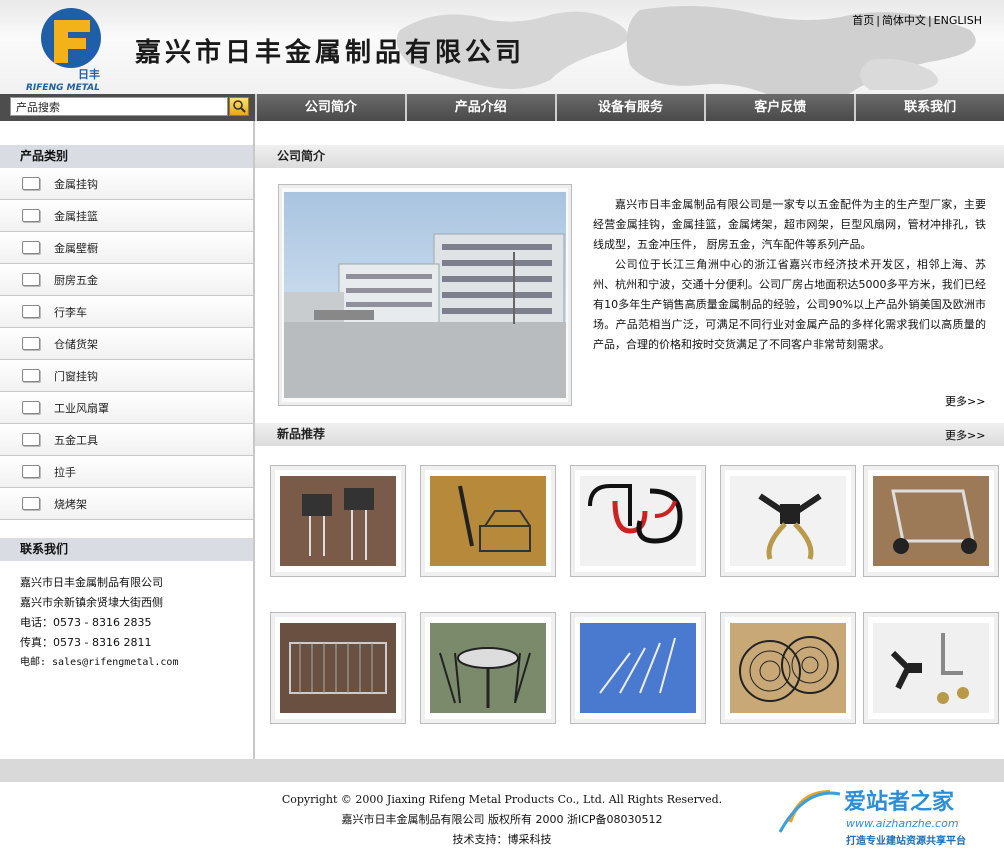  I want to click on main-nav: 公司简介 产品介绍 设备有服务 客户反馈 联系我们, so click(629, 107).